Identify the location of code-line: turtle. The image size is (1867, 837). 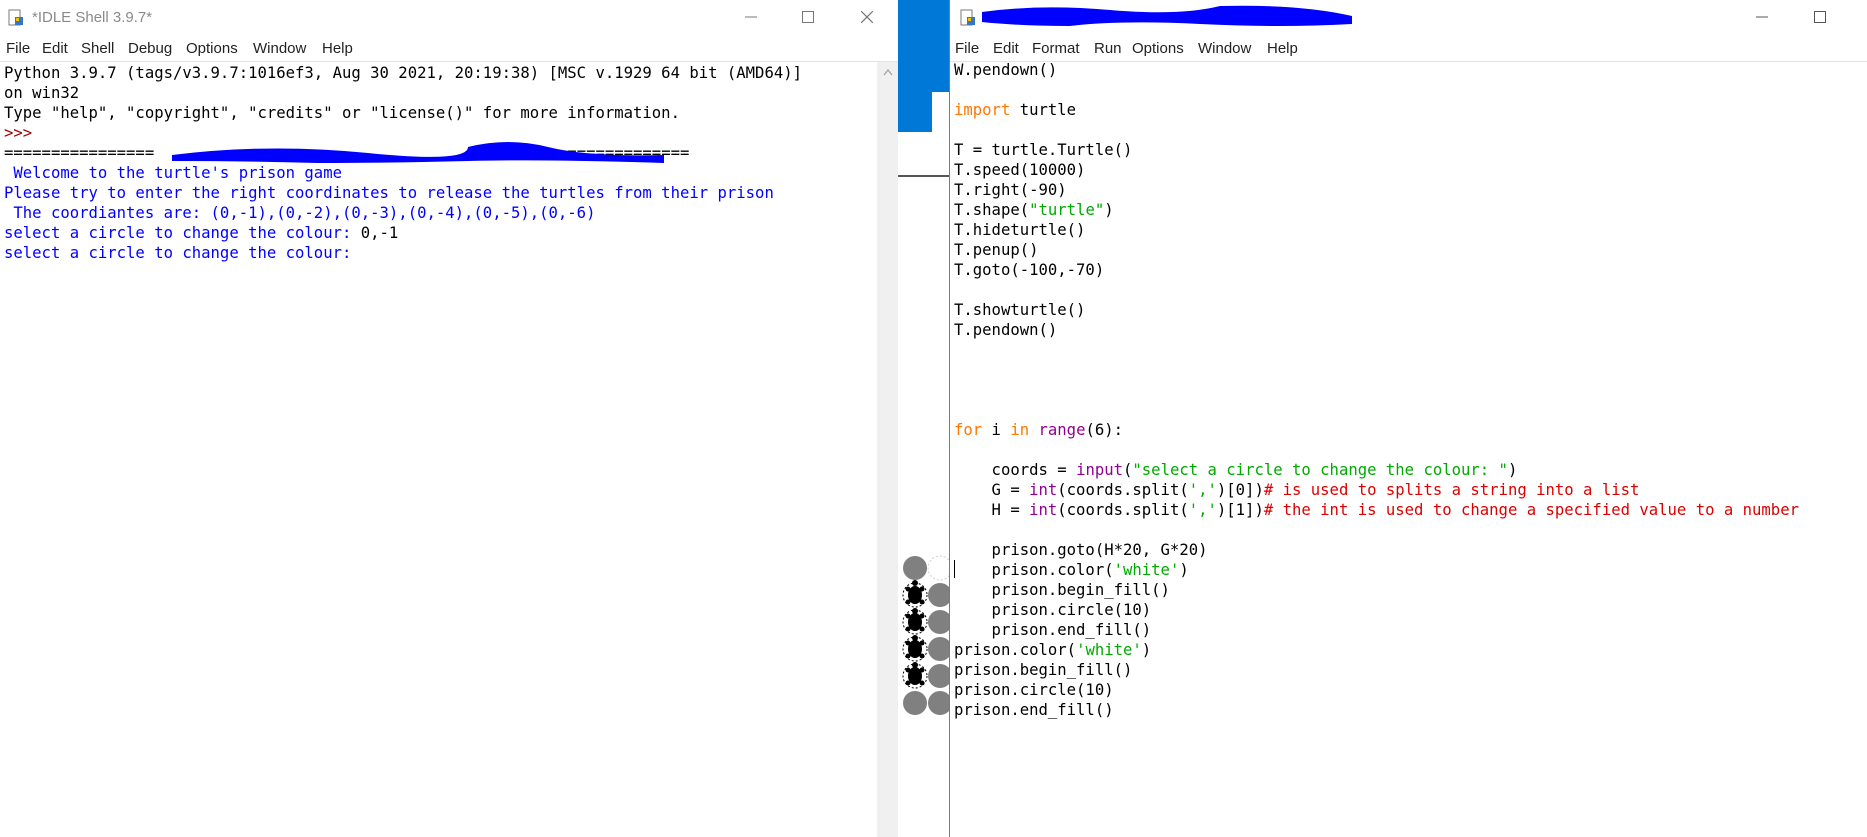
(1043, 110).